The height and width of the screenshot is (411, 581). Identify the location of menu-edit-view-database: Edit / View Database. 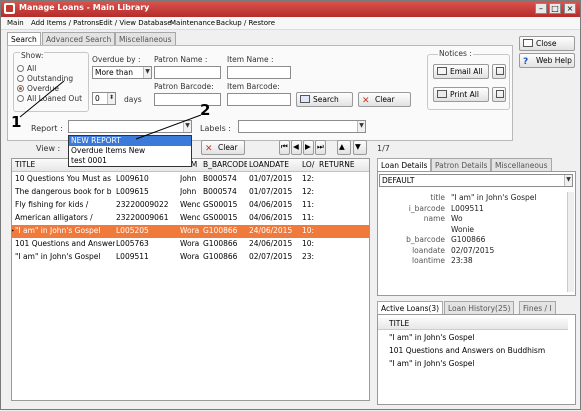
(135, 23).